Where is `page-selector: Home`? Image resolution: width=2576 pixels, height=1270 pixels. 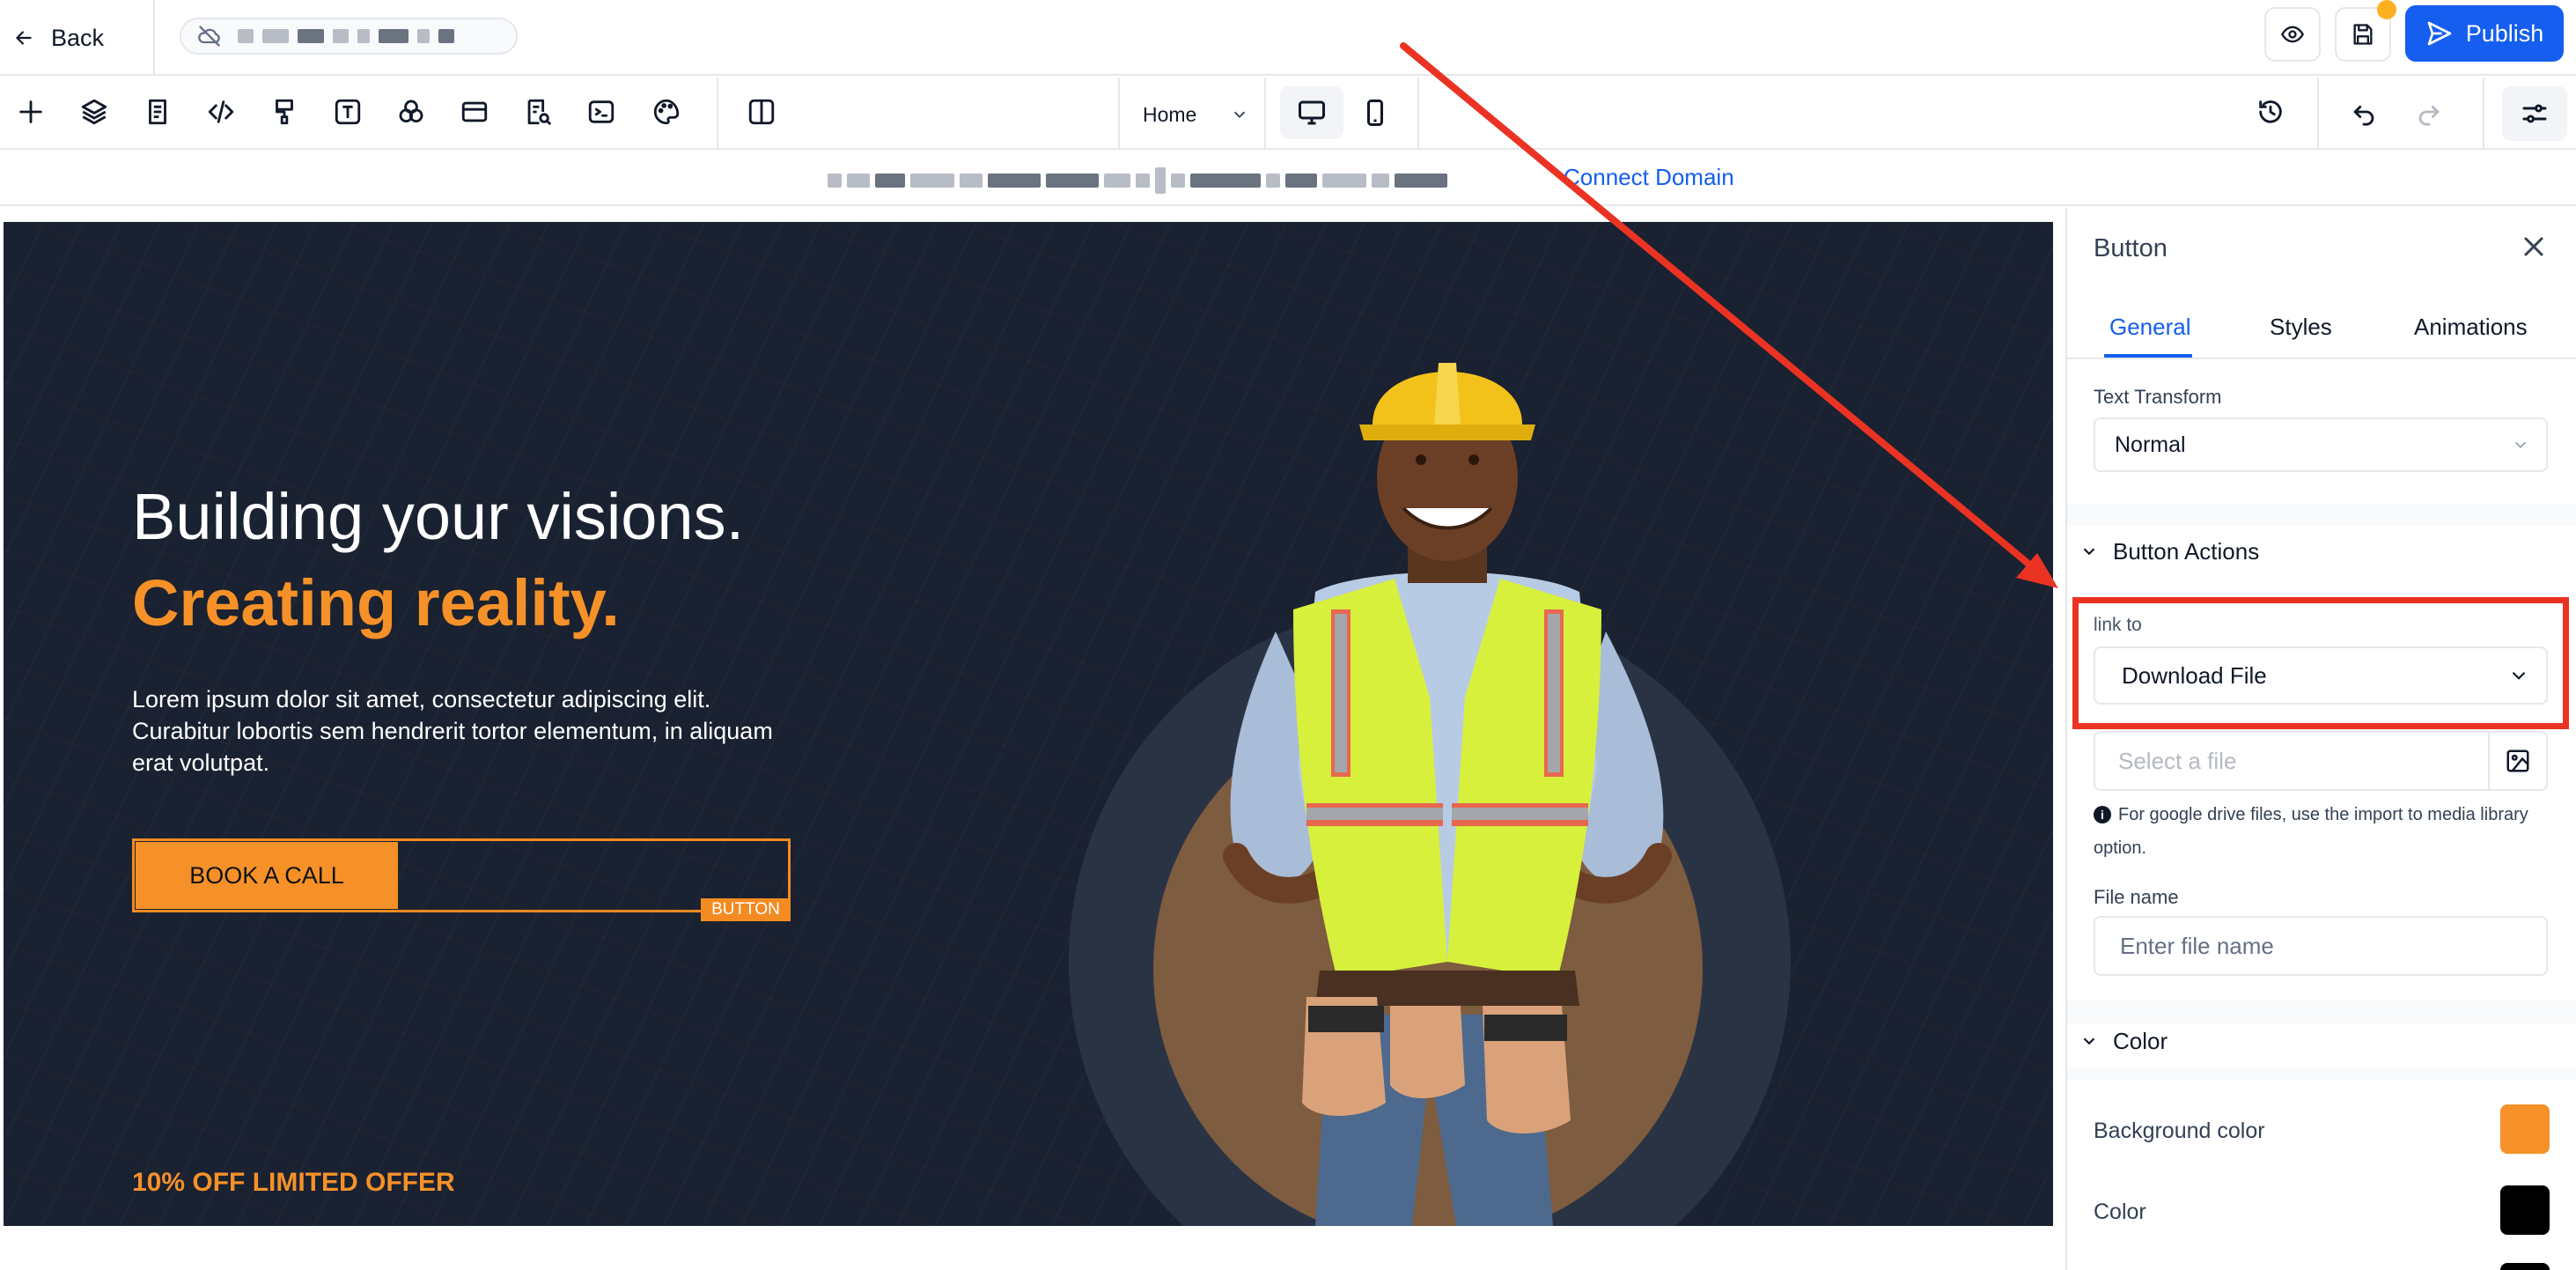
page-selector: Home is located at coordinates (1196, 115).